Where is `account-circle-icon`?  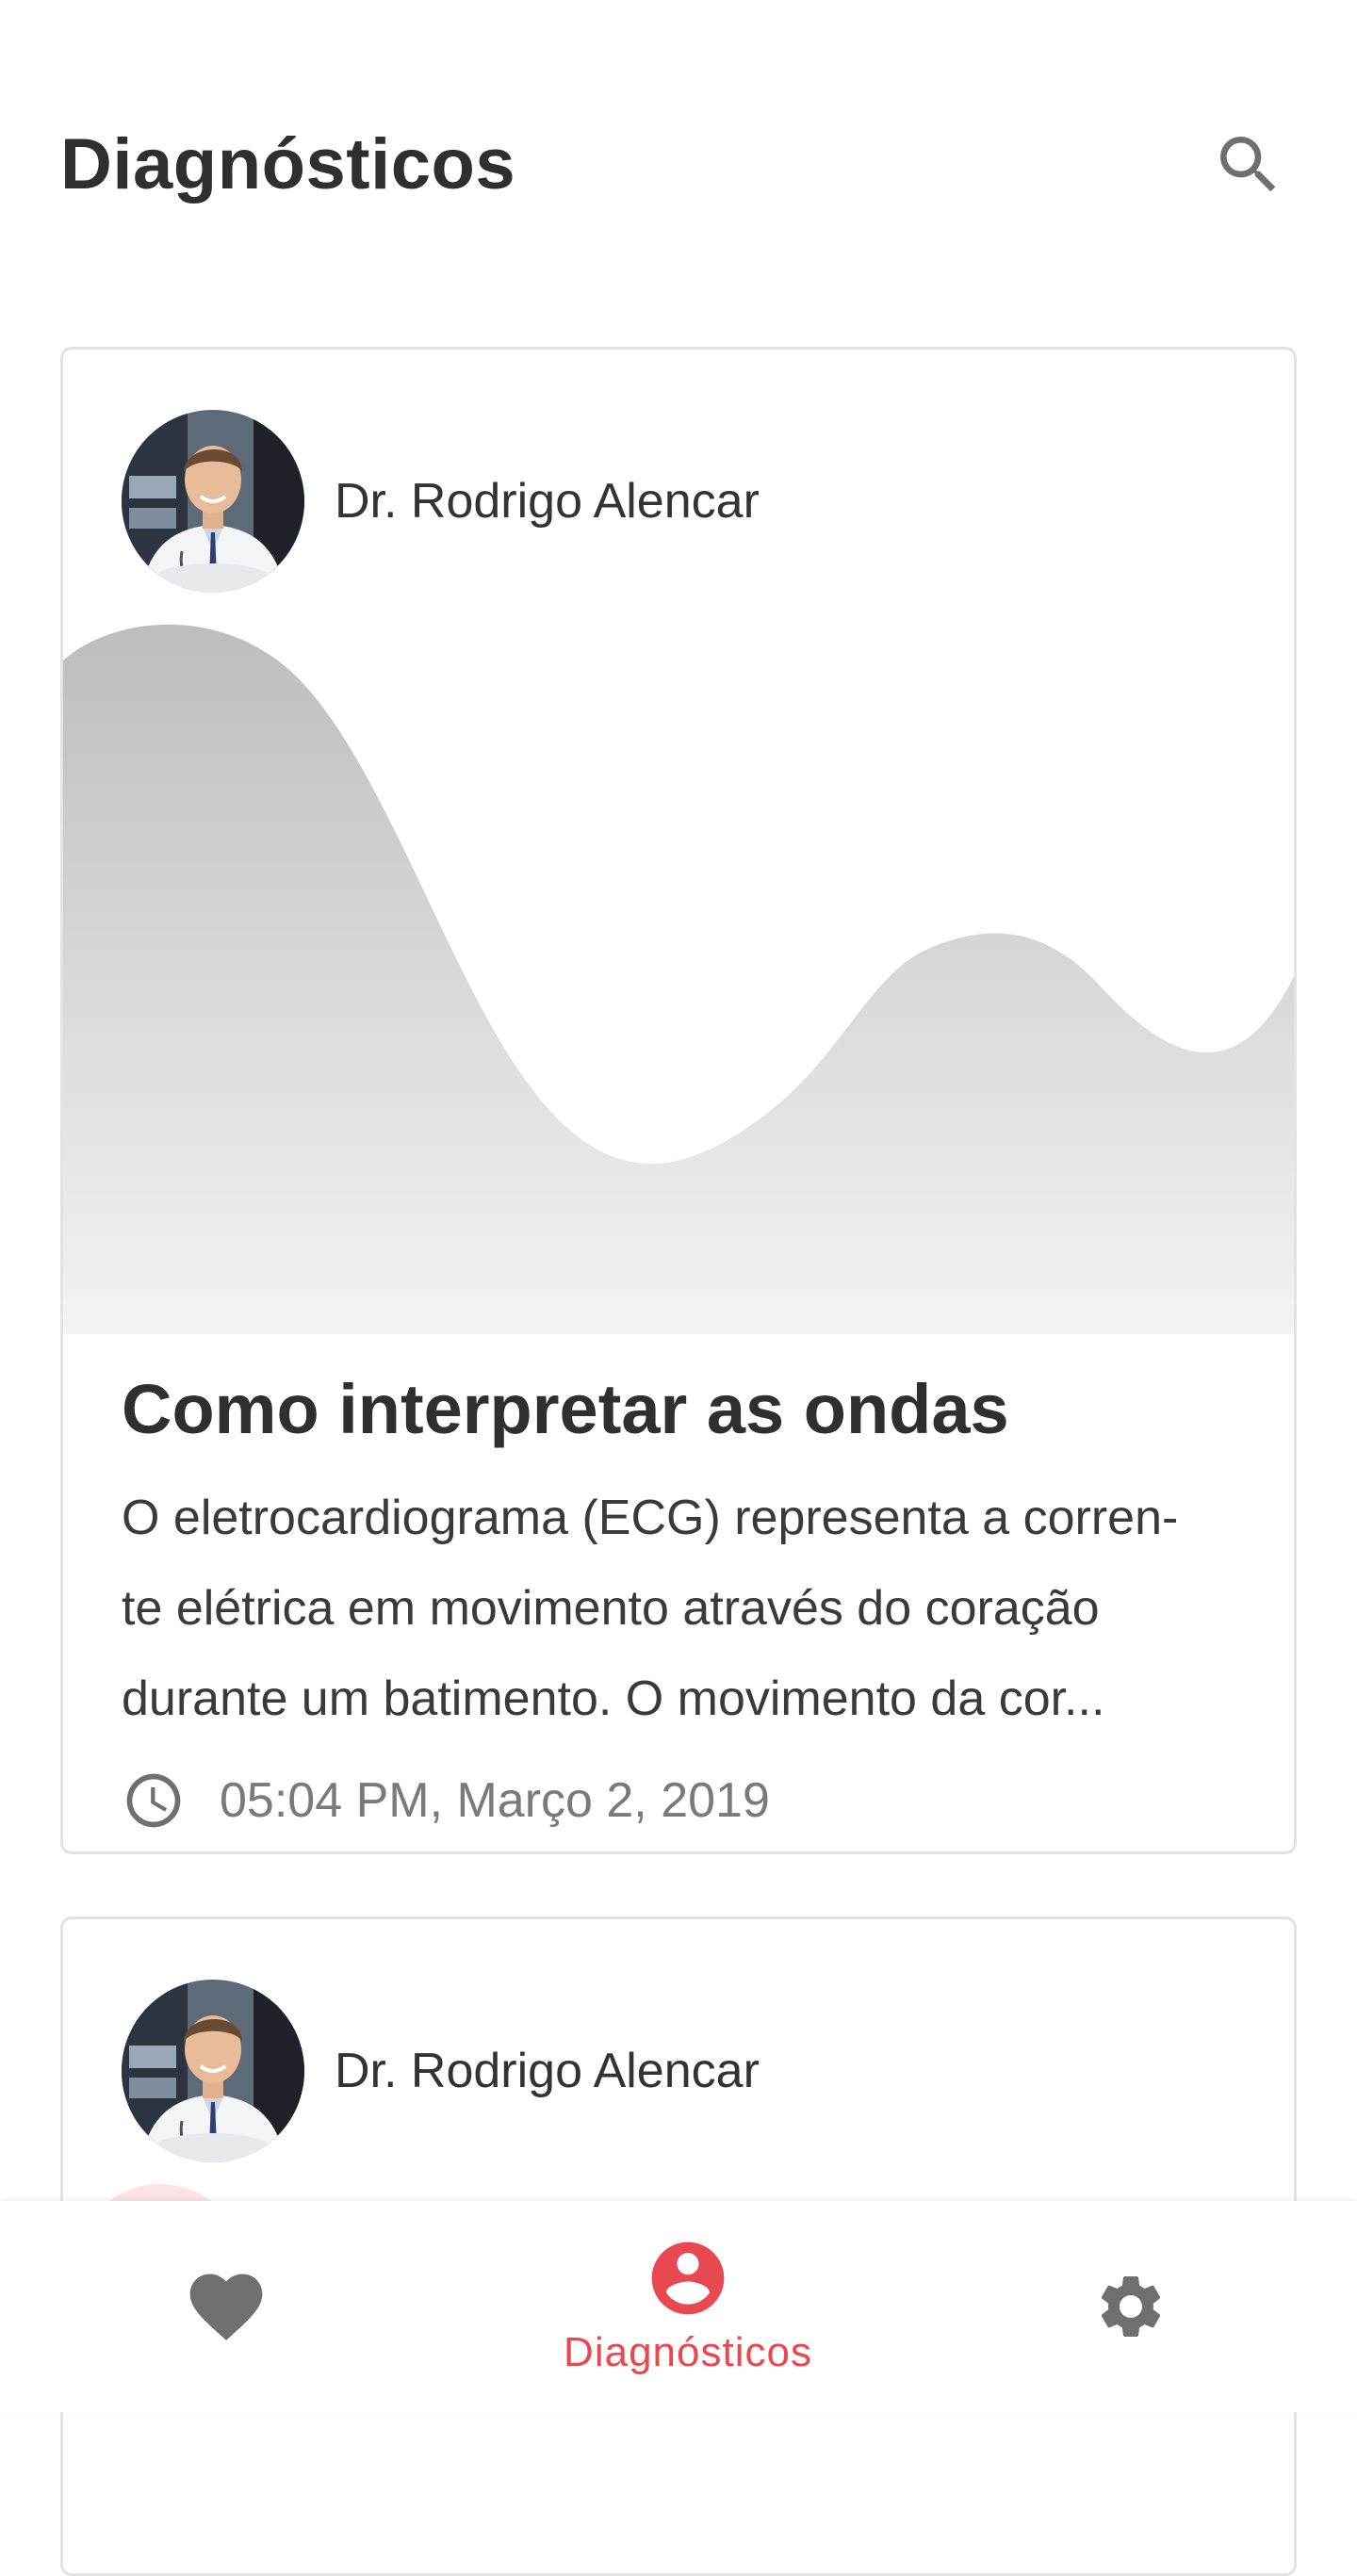
account-circle-icon is located at coordinates (688, 2278).